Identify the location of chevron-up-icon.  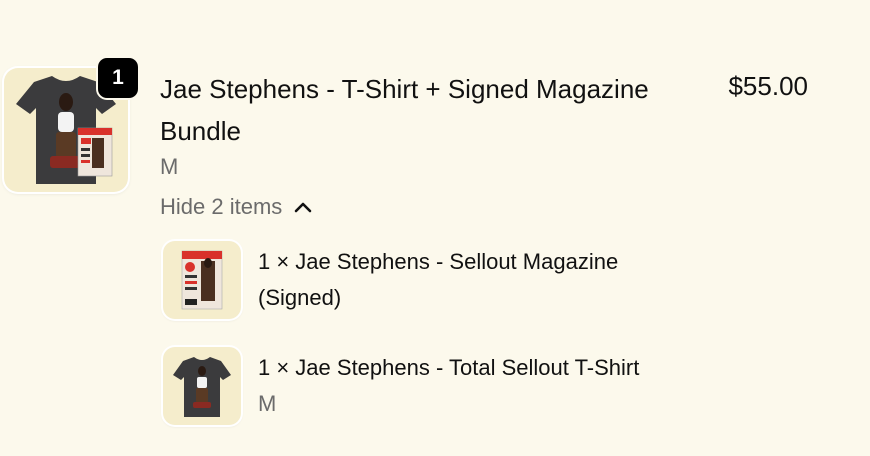
(303, 207).